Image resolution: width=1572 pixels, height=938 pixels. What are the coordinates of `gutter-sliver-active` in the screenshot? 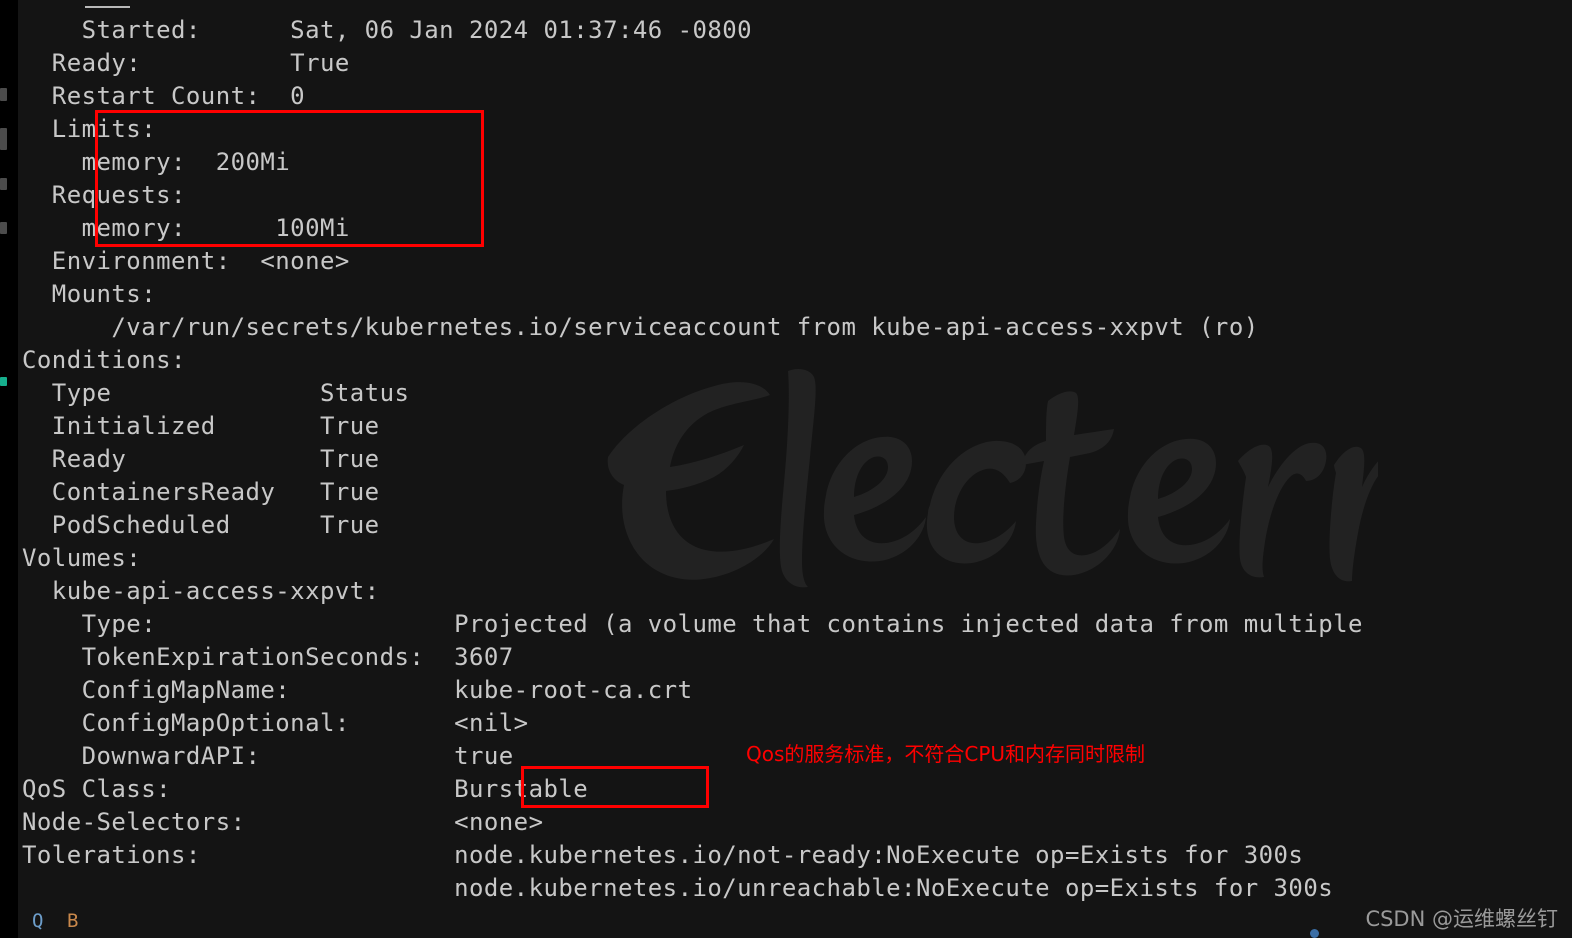 It's located at (3, 381).